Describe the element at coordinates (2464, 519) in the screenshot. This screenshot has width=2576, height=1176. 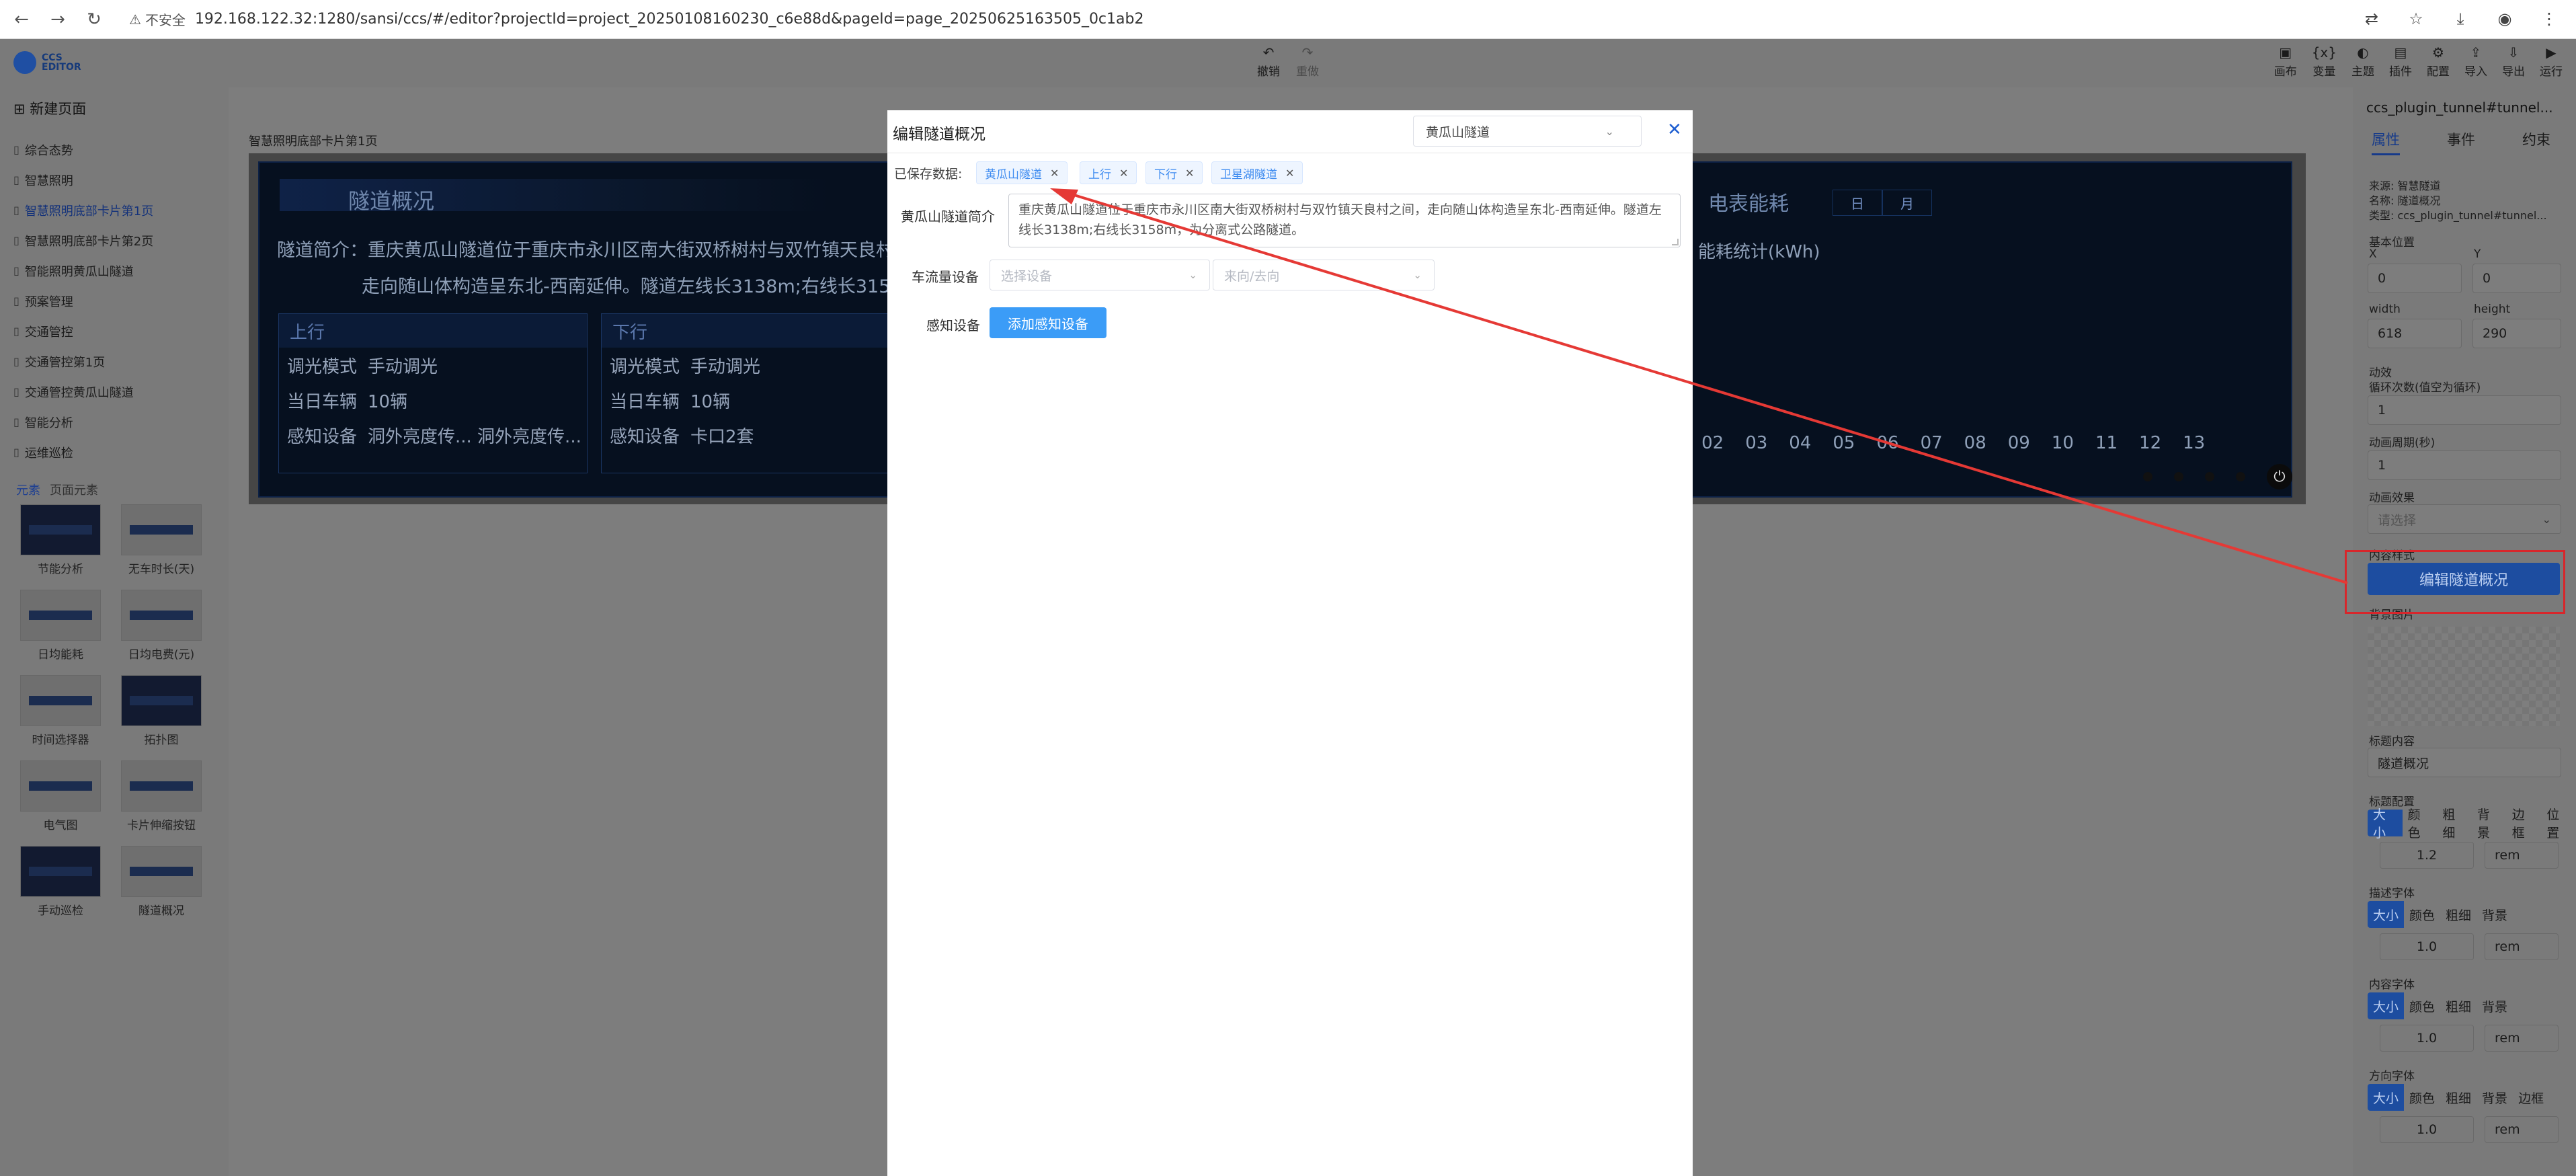
I see `effect-select: 请选择 ⌄` at that location.